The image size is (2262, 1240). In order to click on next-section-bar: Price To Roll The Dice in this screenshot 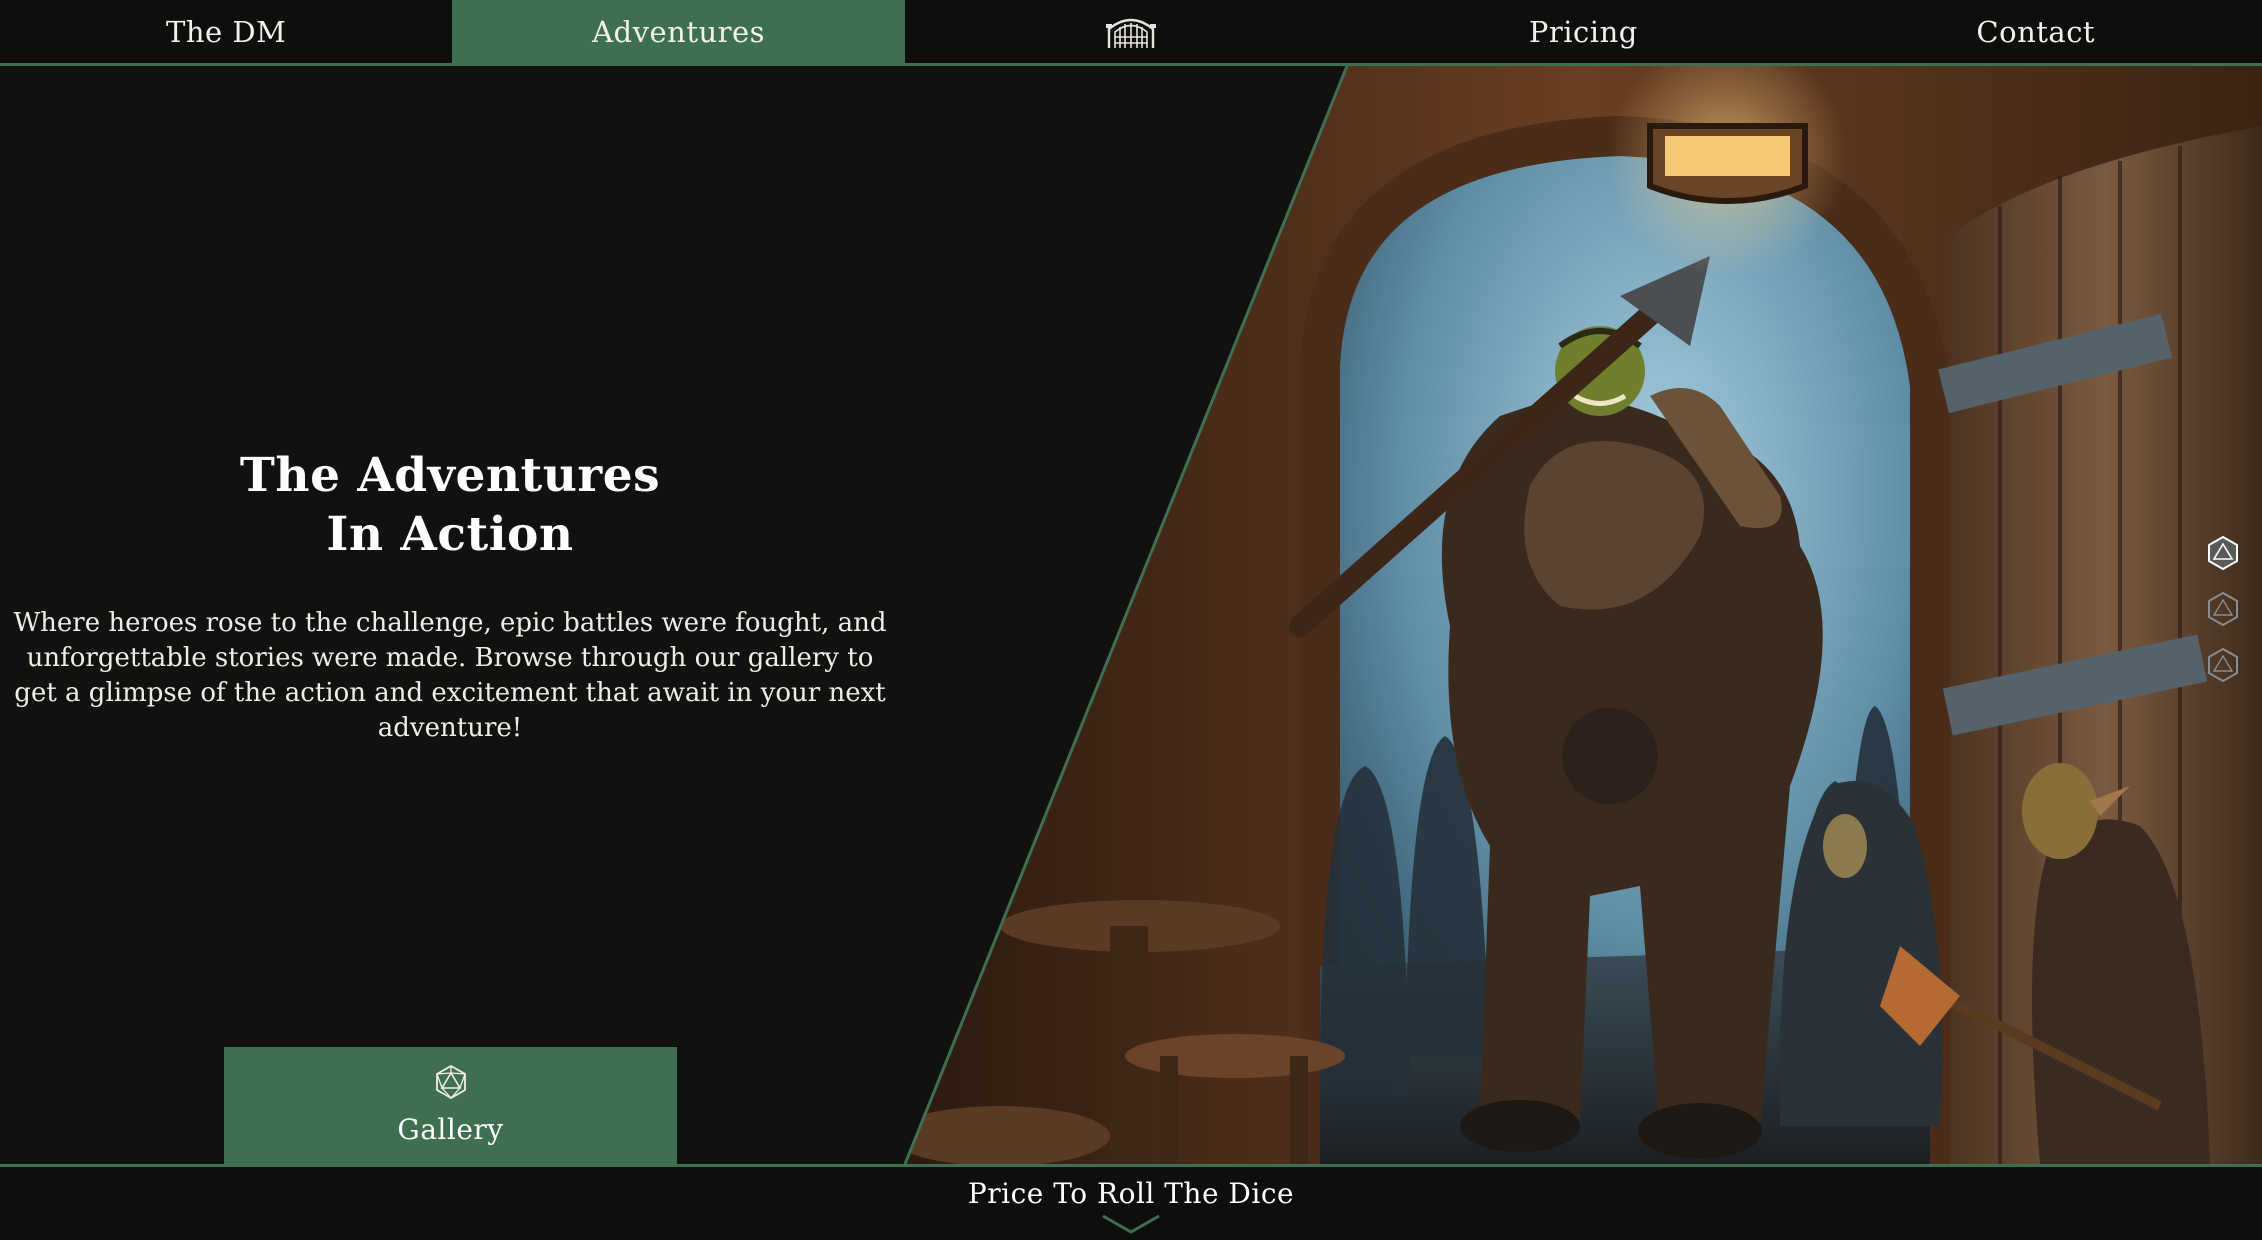, I will do `click(1131, 1202)`.